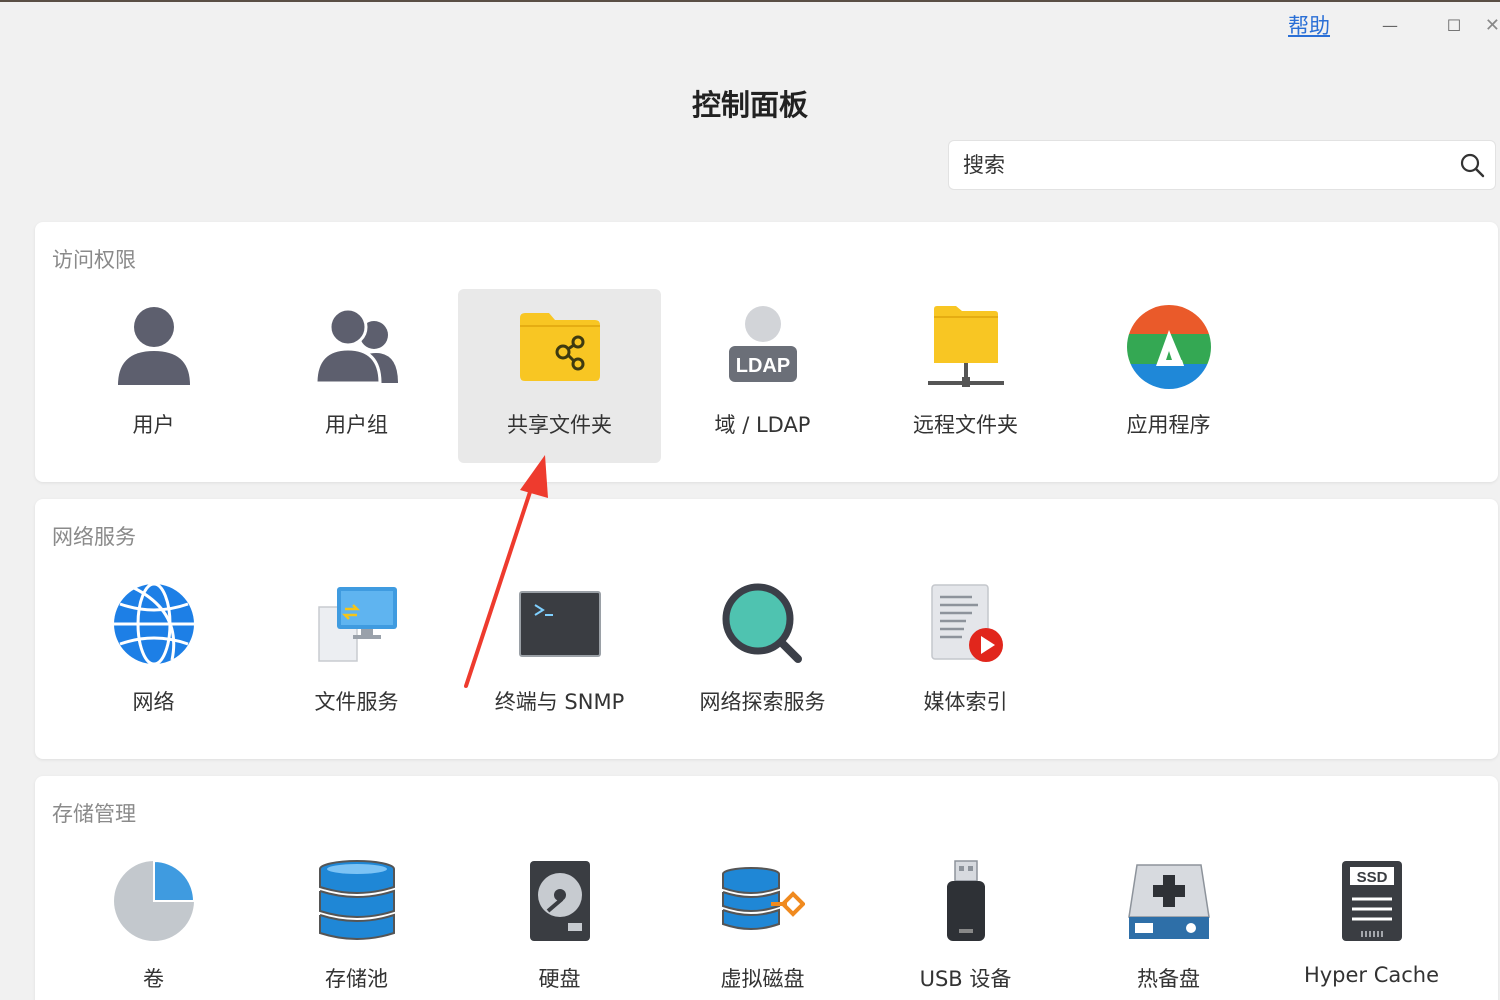 Image resolution: width=1500 pixels, height=1000 pixels. I want to click on search-box, so click(1222, 165).